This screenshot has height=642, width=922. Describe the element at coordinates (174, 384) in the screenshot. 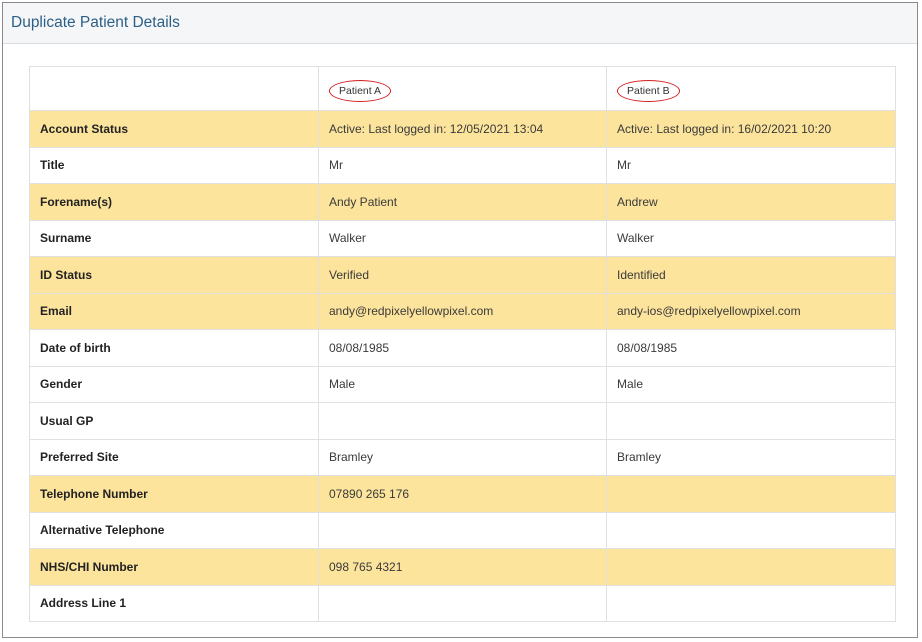

I see `row-label: Gender` at that location.